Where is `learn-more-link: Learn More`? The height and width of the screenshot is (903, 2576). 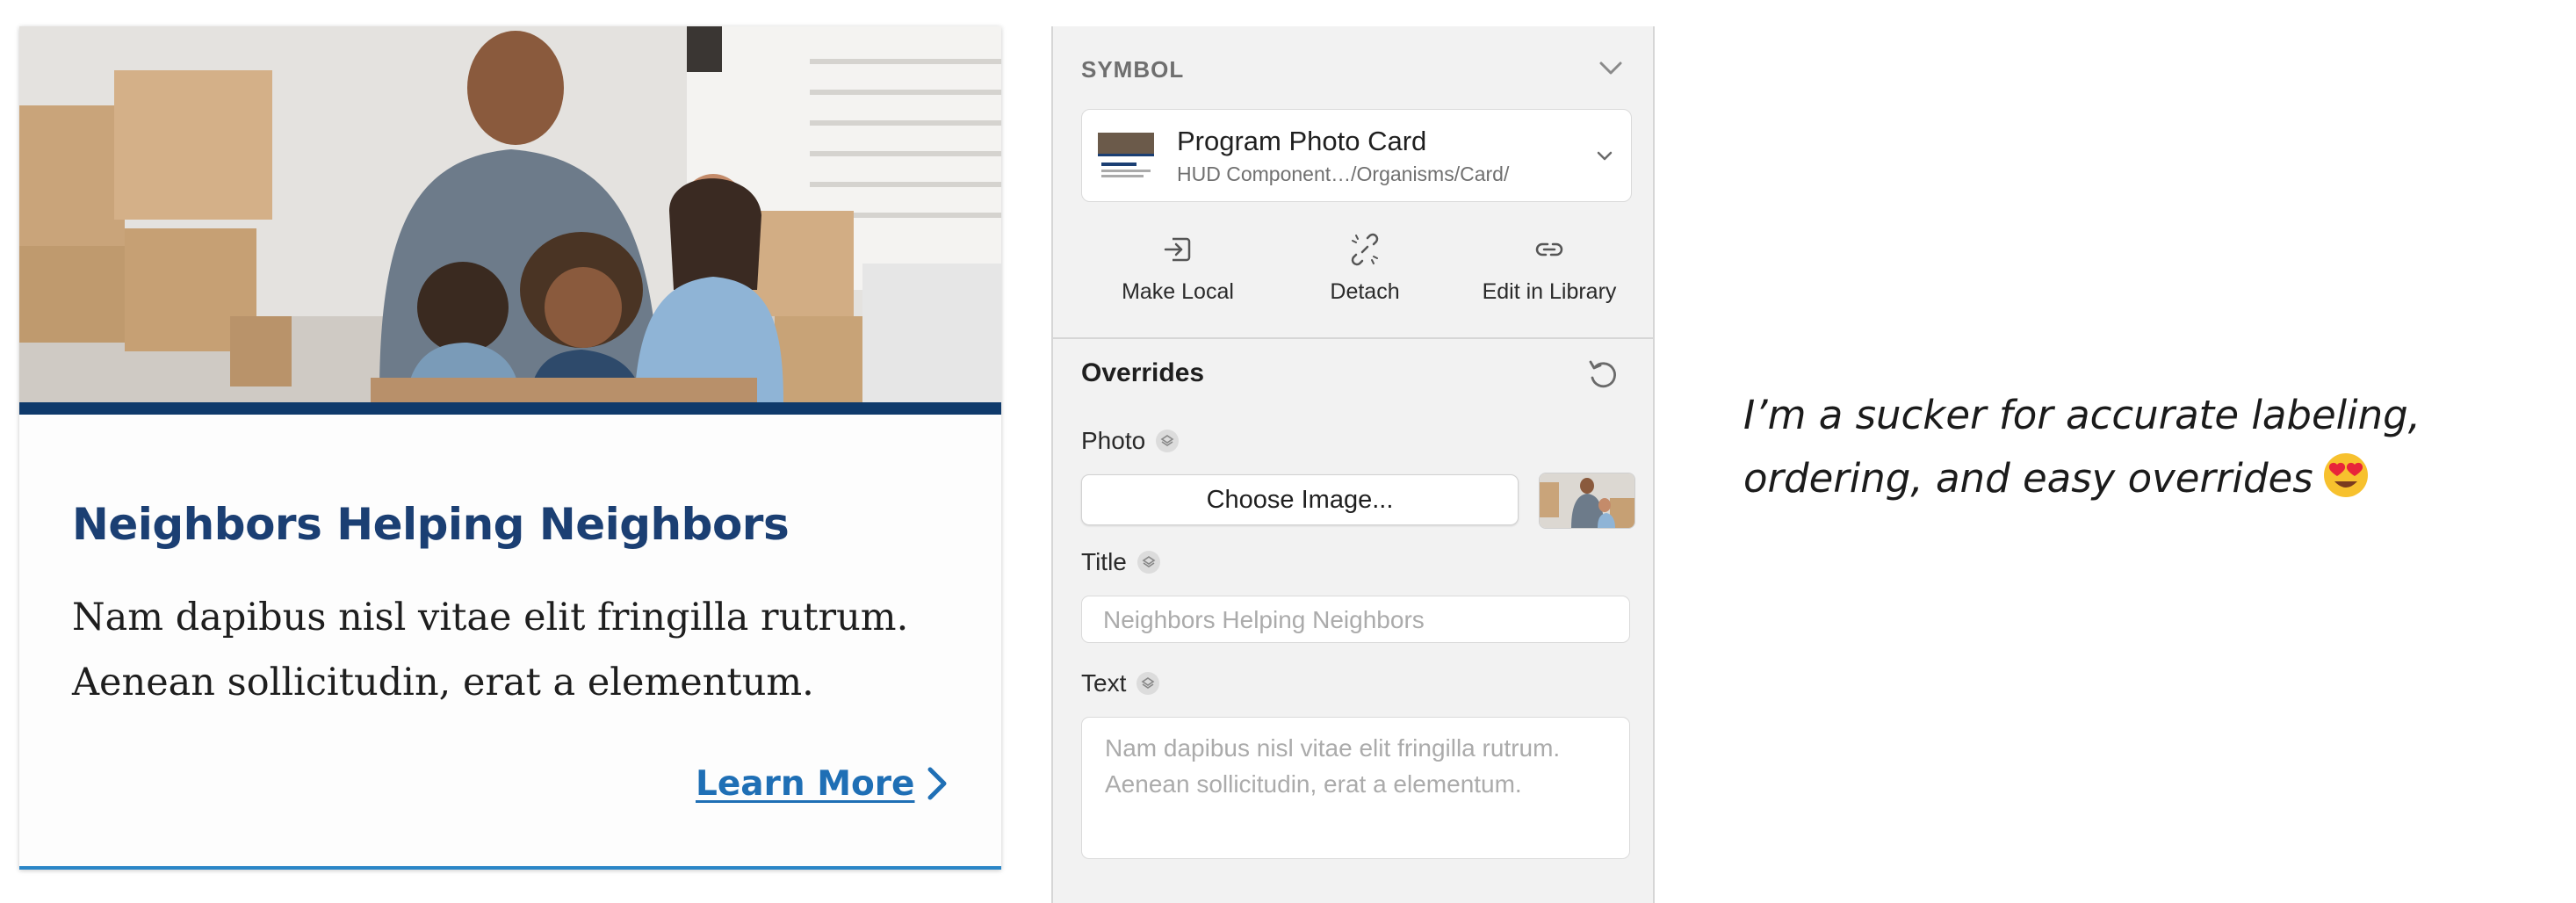
learn-more-link: Learn More is located at coordinates (822, 783).